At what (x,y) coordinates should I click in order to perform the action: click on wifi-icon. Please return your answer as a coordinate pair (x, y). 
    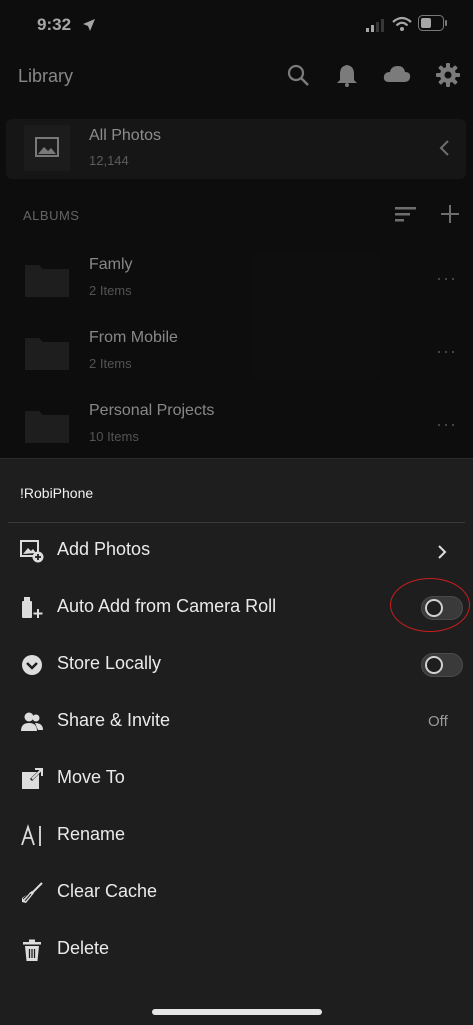
    Looking at the image, I should click on (402, 23).